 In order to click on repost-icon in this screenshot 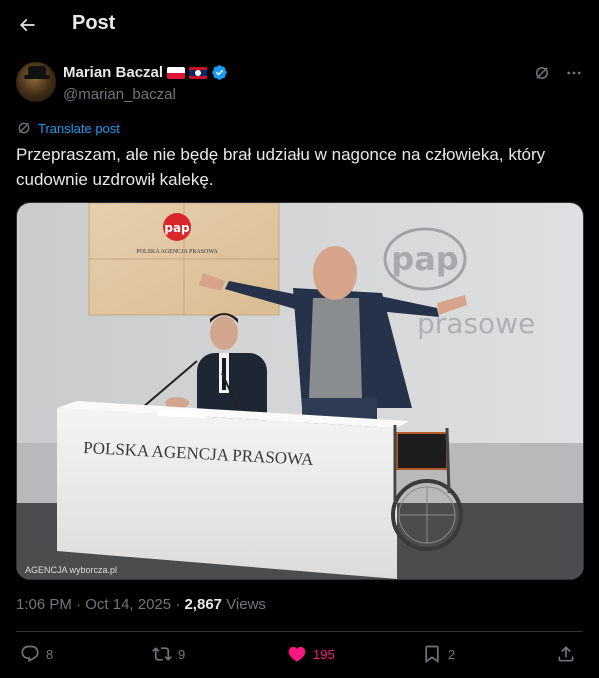, I will do `click(162, 654)`.